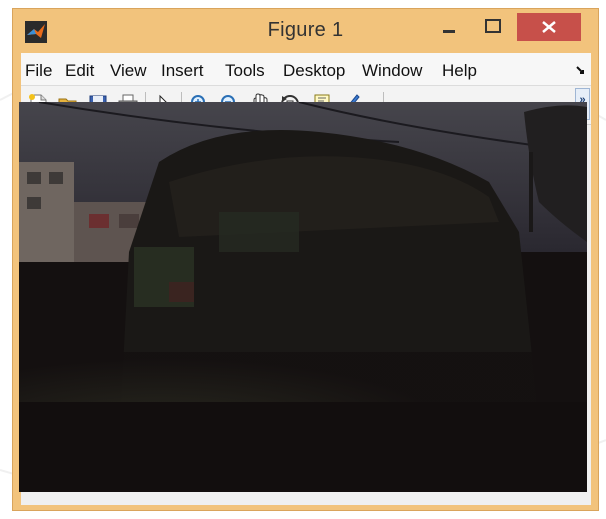 The image size is (606, 519). What do you see at coordinates (128, 71) in the screenshot?
I see `menu-view: View` at bounding box center [128, 71].